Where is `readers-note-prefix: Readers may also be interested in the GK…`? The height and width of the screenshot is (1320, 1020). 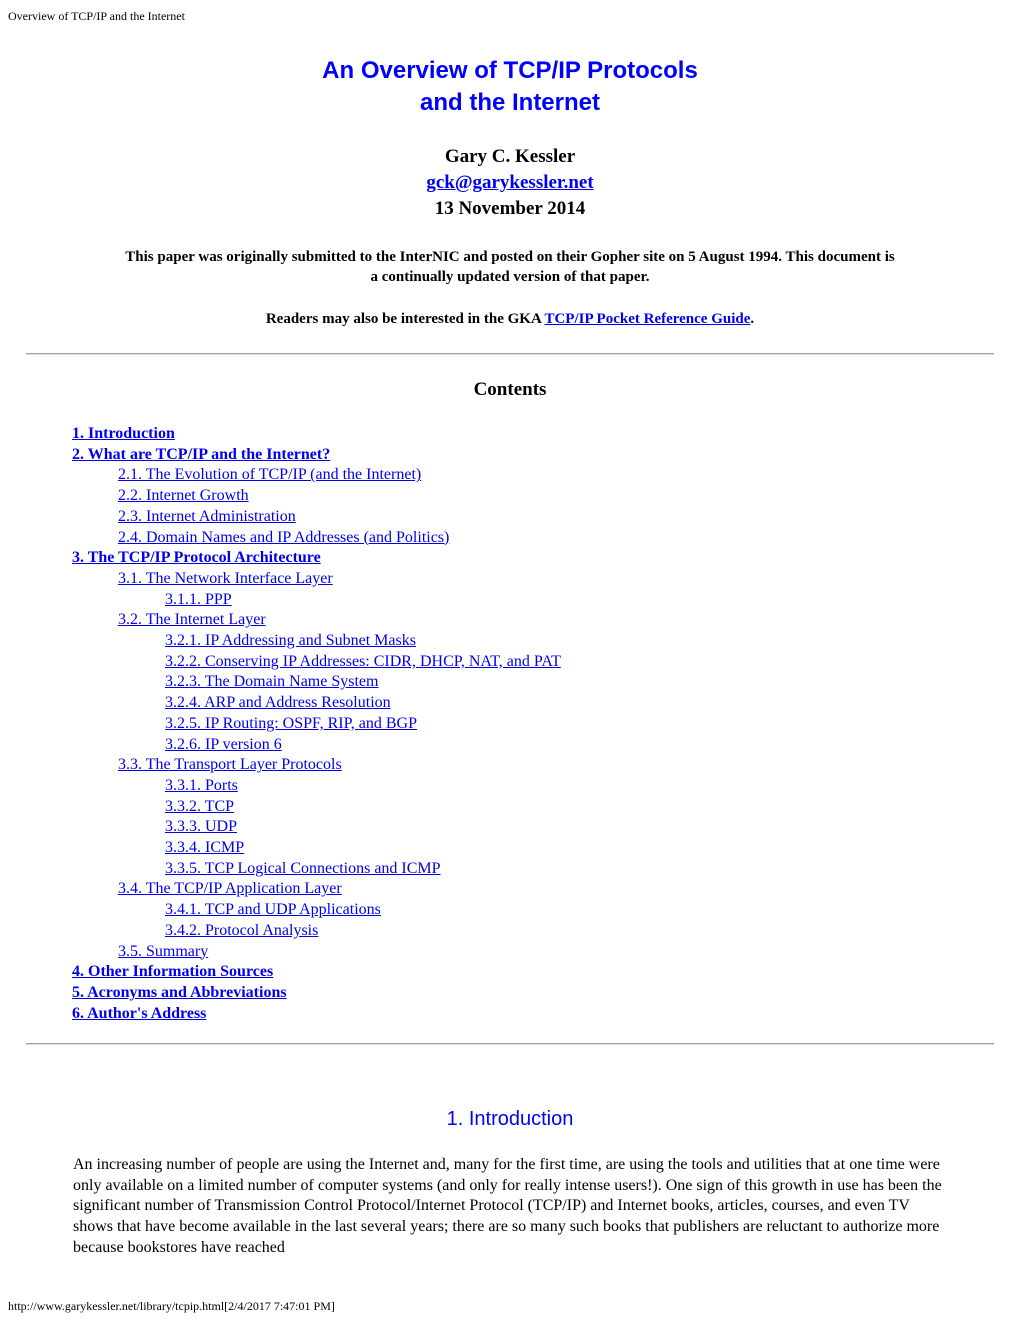 readers-note-prefix: Readers may also be interested in the GK… is located at coordinates (405, 319).